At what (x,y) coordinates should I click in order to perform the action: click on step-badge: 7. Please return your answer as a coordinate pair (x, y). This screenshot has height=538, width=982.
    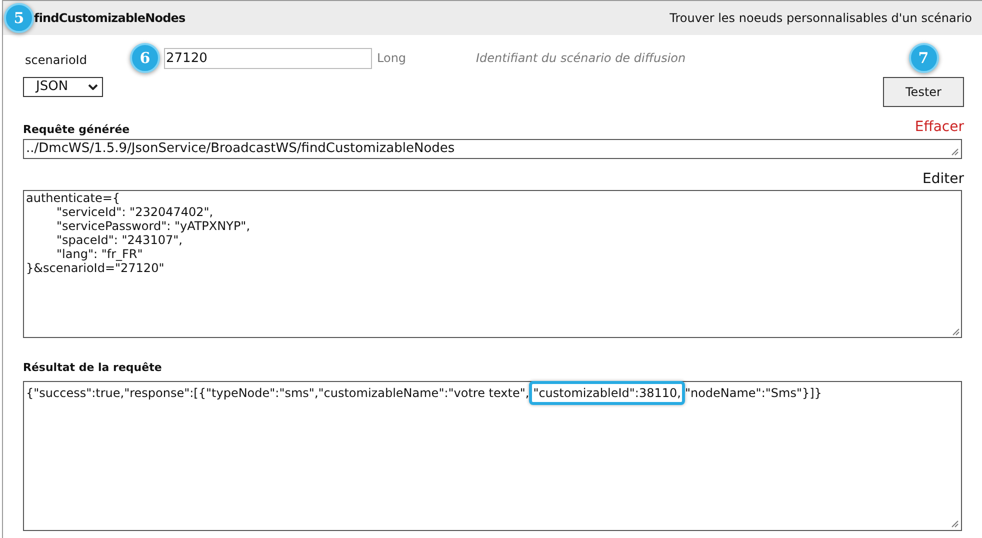
    Looking at the image, I should click on (923, 58).